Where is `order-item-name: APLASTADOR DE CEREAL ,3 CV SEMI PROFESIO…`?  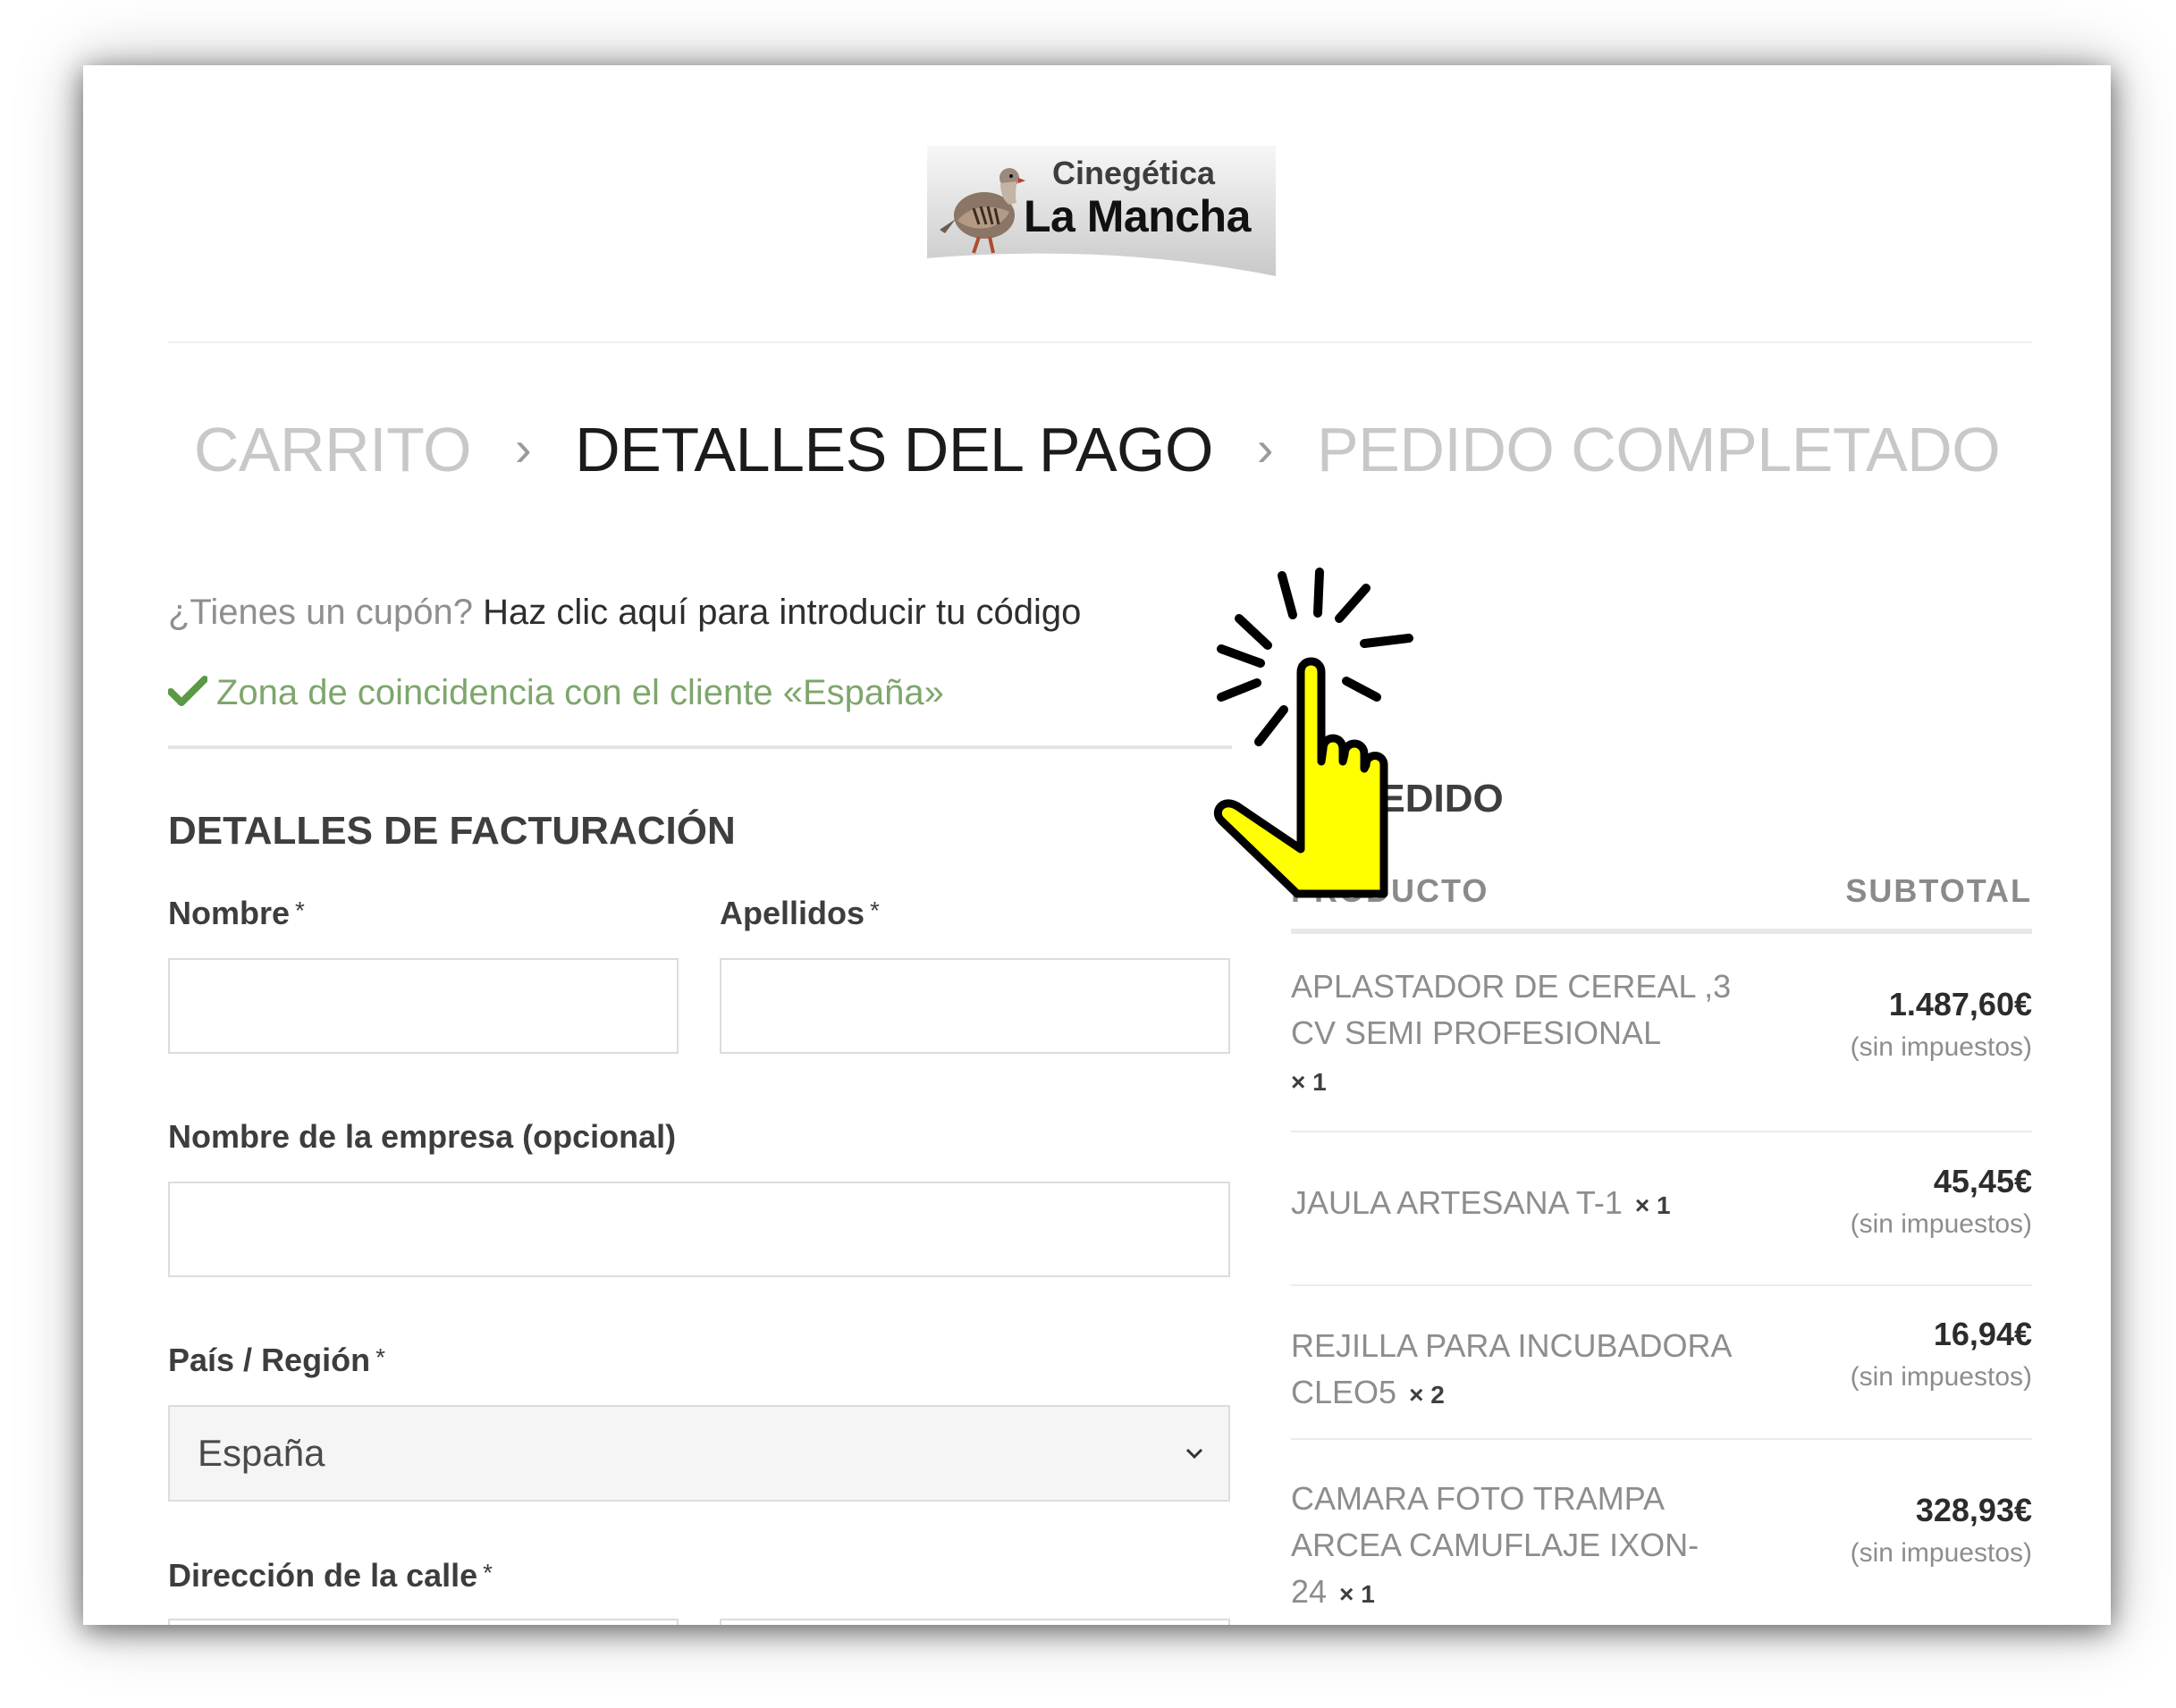 order-item-name: APLASTADOR DE CEREAL ,3 CV SEMI PROFESIO… is located at coordinates (1511, 1032).